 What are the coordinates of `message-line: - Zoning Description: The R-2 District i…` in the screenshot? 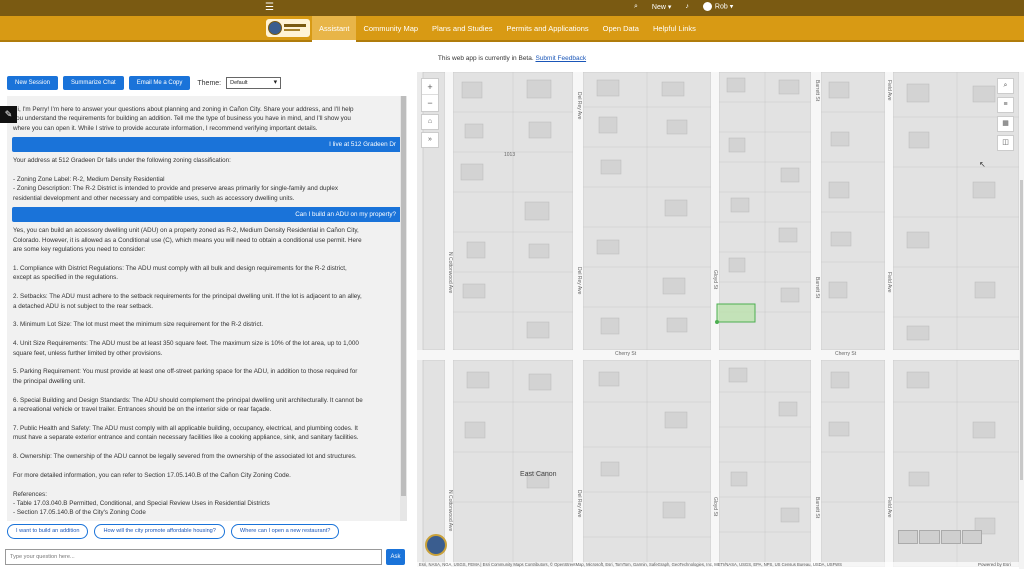 It's located at (176, 189).